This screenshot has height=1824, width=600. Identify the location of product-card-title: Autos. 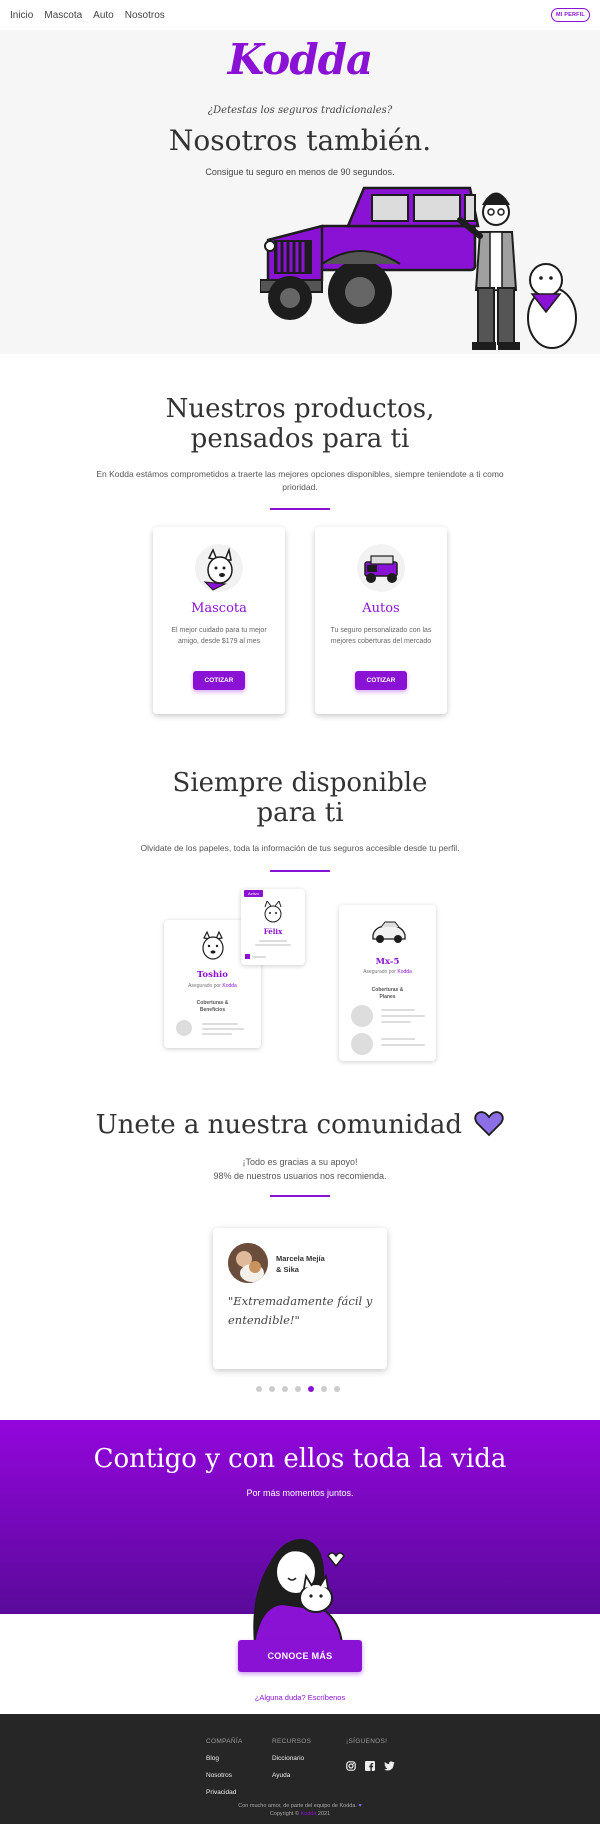
(381, 608).